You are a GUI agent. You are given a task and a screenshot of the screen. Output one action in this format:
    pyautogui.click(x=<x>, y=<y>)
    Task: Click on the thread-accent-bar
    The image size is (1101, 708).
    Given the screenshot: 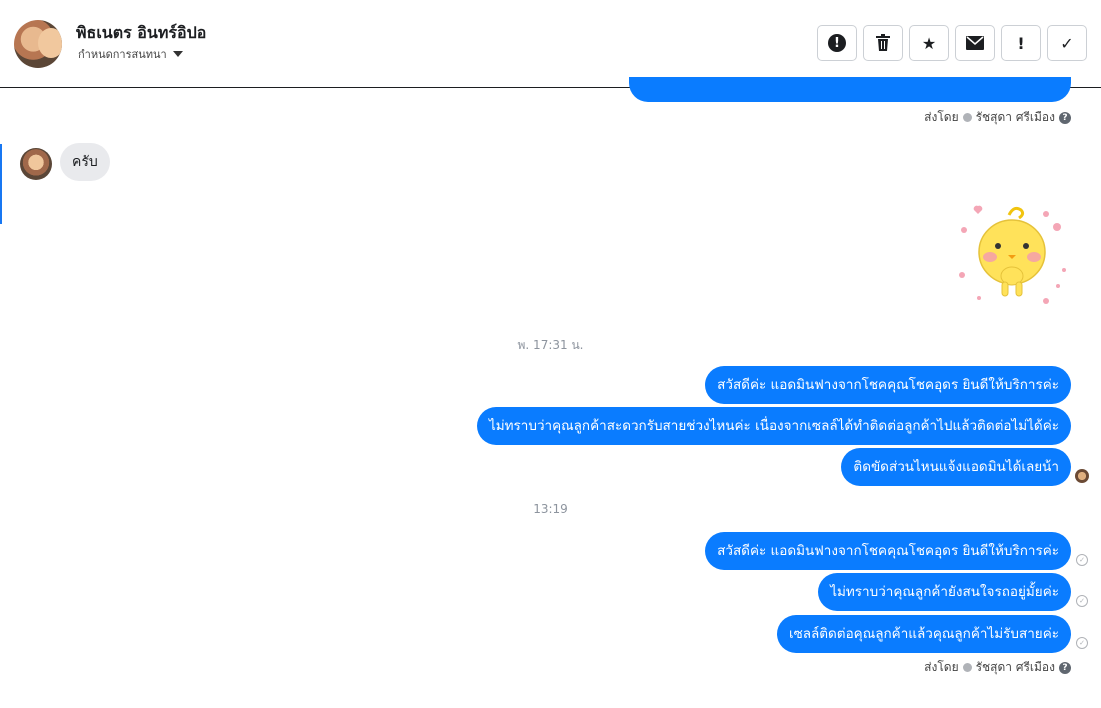 What is the action you would take?
    pyautogui.click(x=1, y=184)
    